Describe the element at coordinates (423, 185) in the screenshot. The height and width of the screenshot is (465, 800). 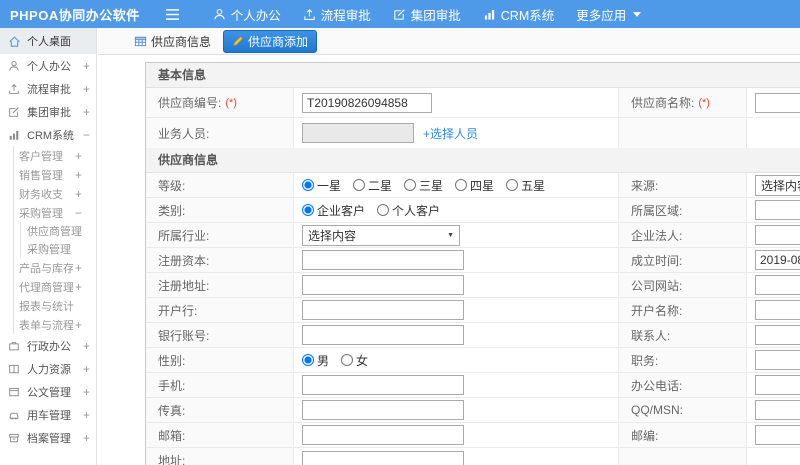
I see `level-option: 三星` at that location.